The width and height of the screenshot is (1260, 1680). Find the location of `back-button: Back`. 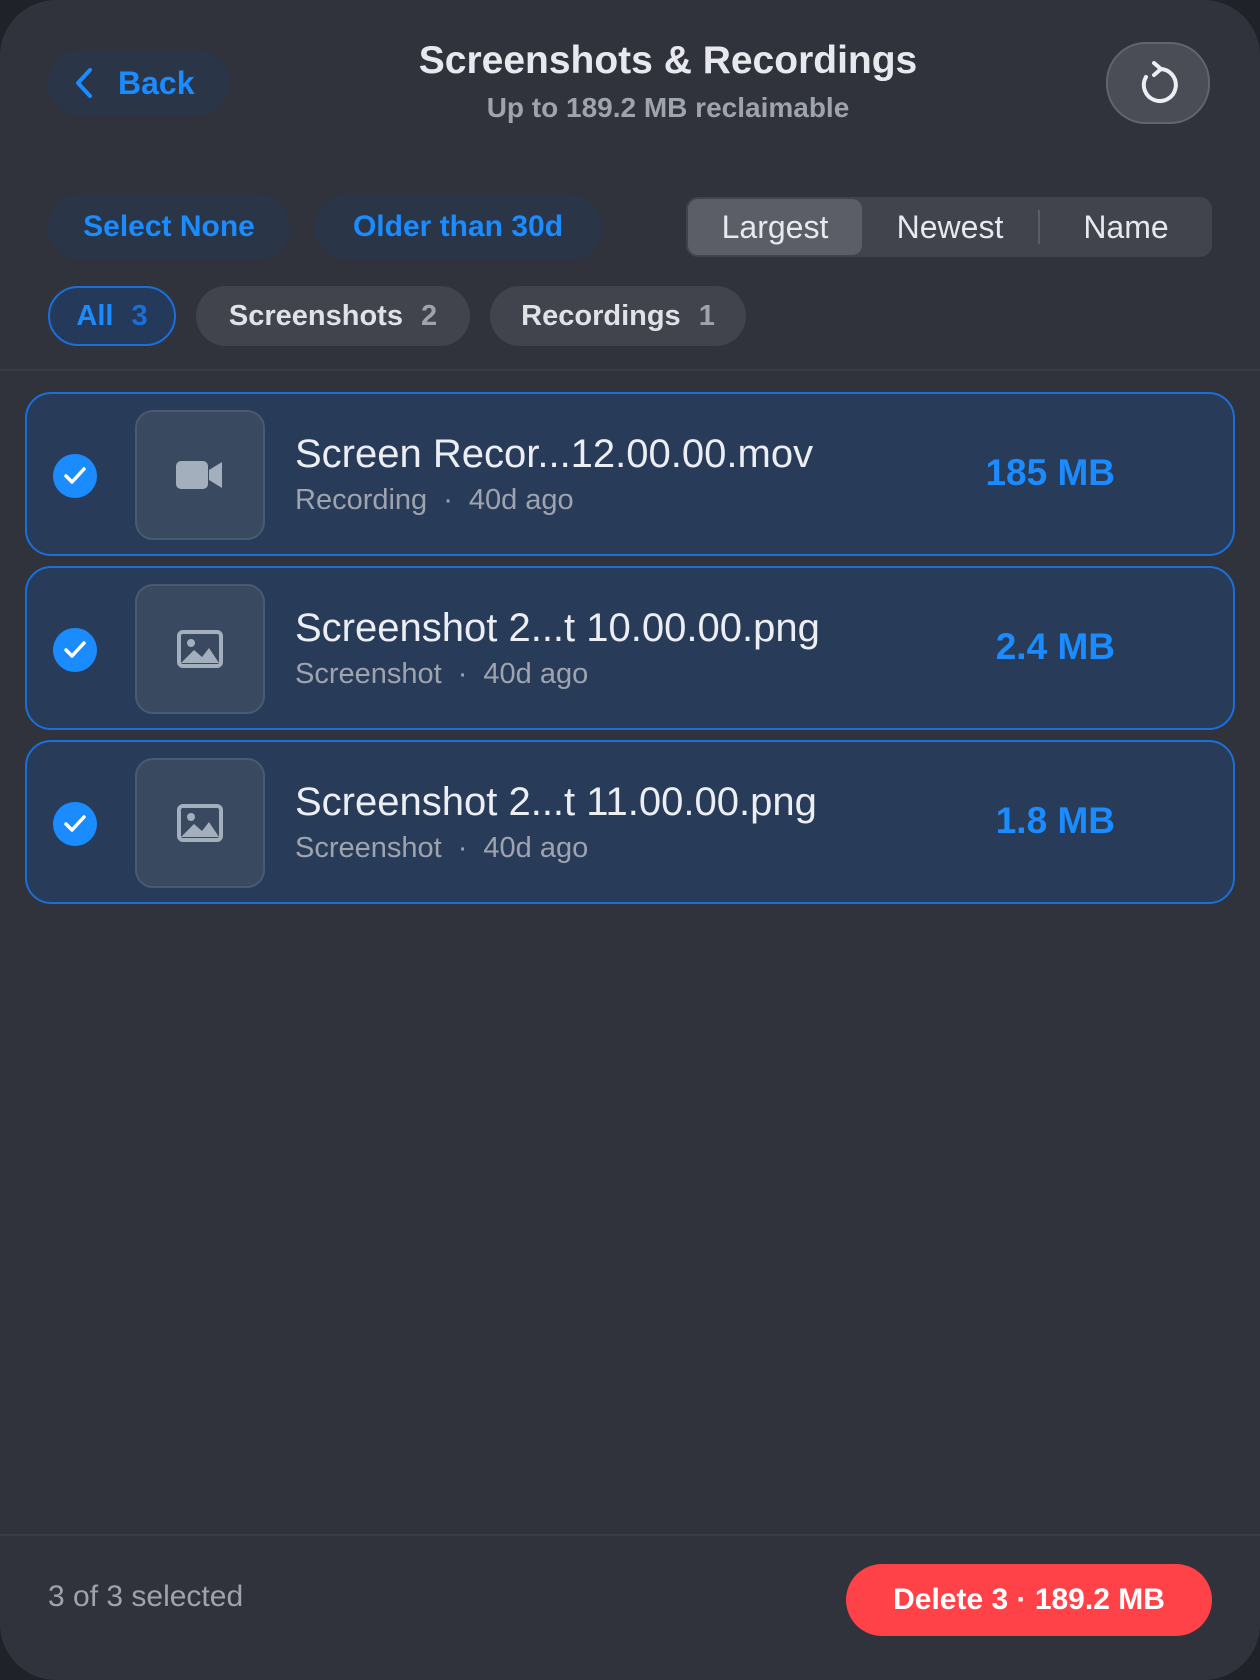

back-button: Back is located at coordinates (139, 83).